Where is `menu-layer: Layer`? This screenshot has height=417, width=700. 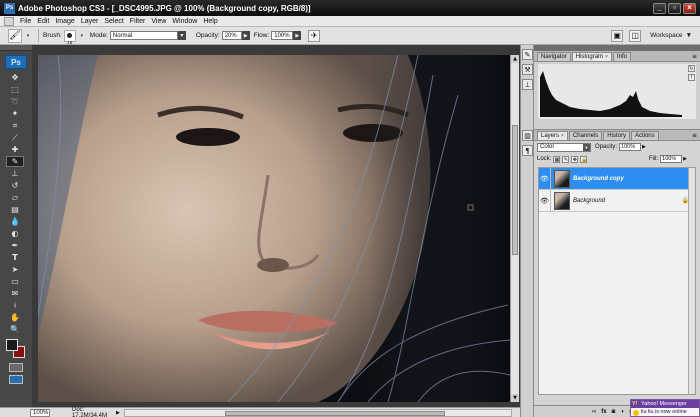 menu-layer: Layer is located at coordinates (90, 21).